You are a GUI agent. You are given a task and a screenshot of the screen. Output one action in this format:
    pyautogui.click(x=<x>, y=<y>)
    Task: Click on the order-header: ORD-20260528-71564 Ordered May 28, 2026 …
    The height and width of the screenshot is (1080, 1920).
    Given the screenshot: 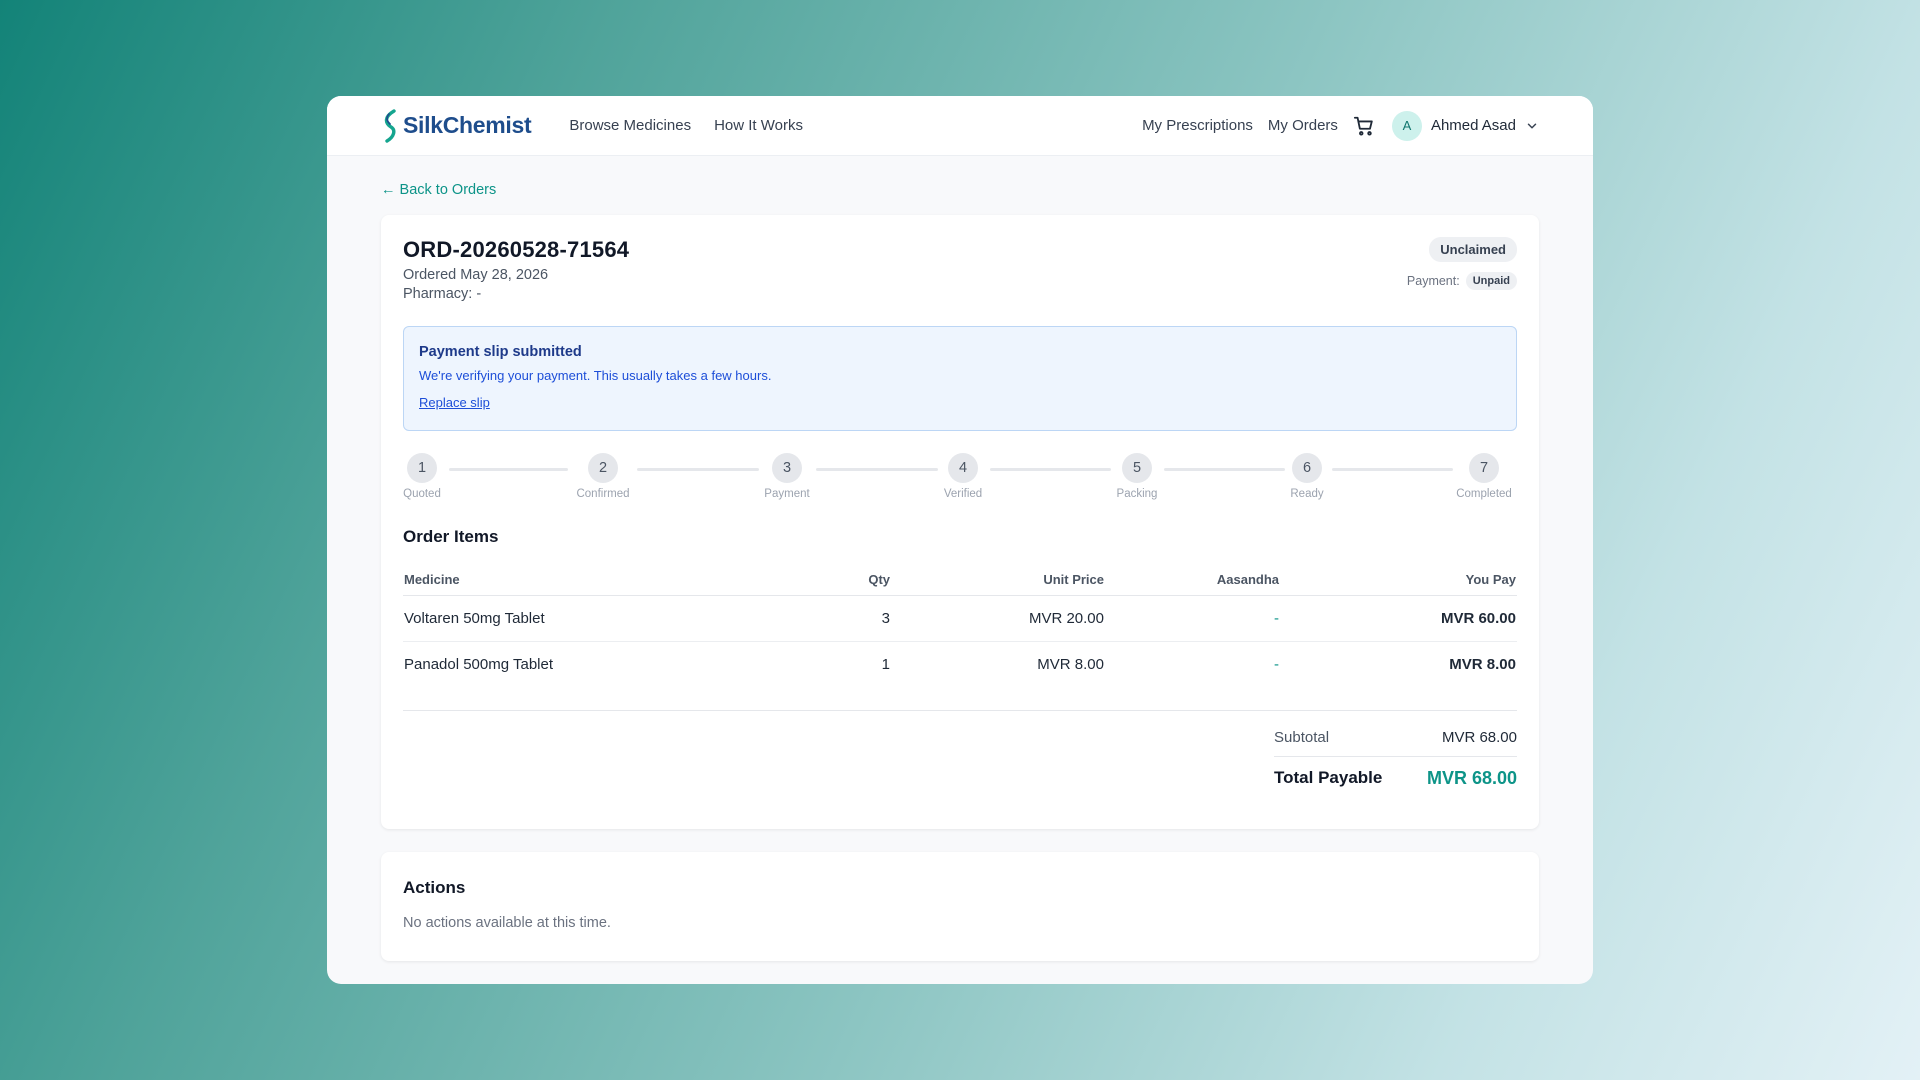 What is the action you would take?
    pyautogui.click(x=960, y=269)
    